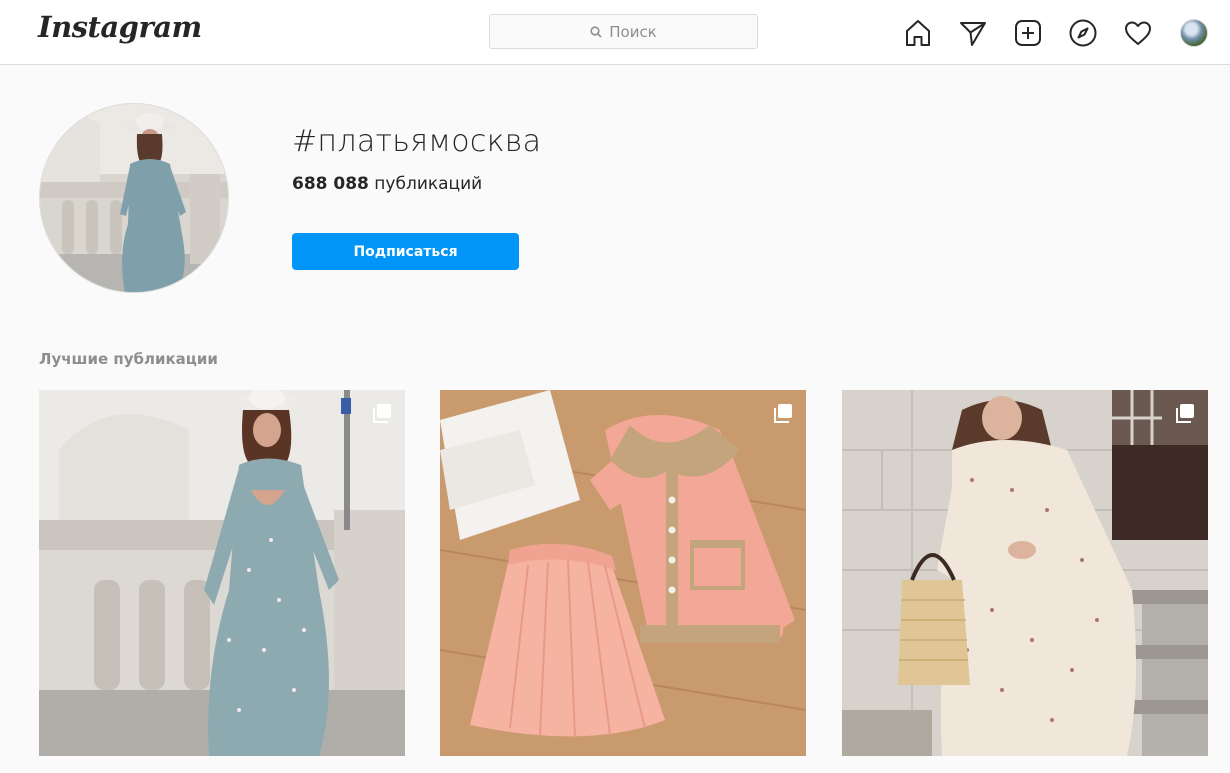 The image size is (1230, 773). I want to click on instagram-logo: Instagram, so click(120, 27).